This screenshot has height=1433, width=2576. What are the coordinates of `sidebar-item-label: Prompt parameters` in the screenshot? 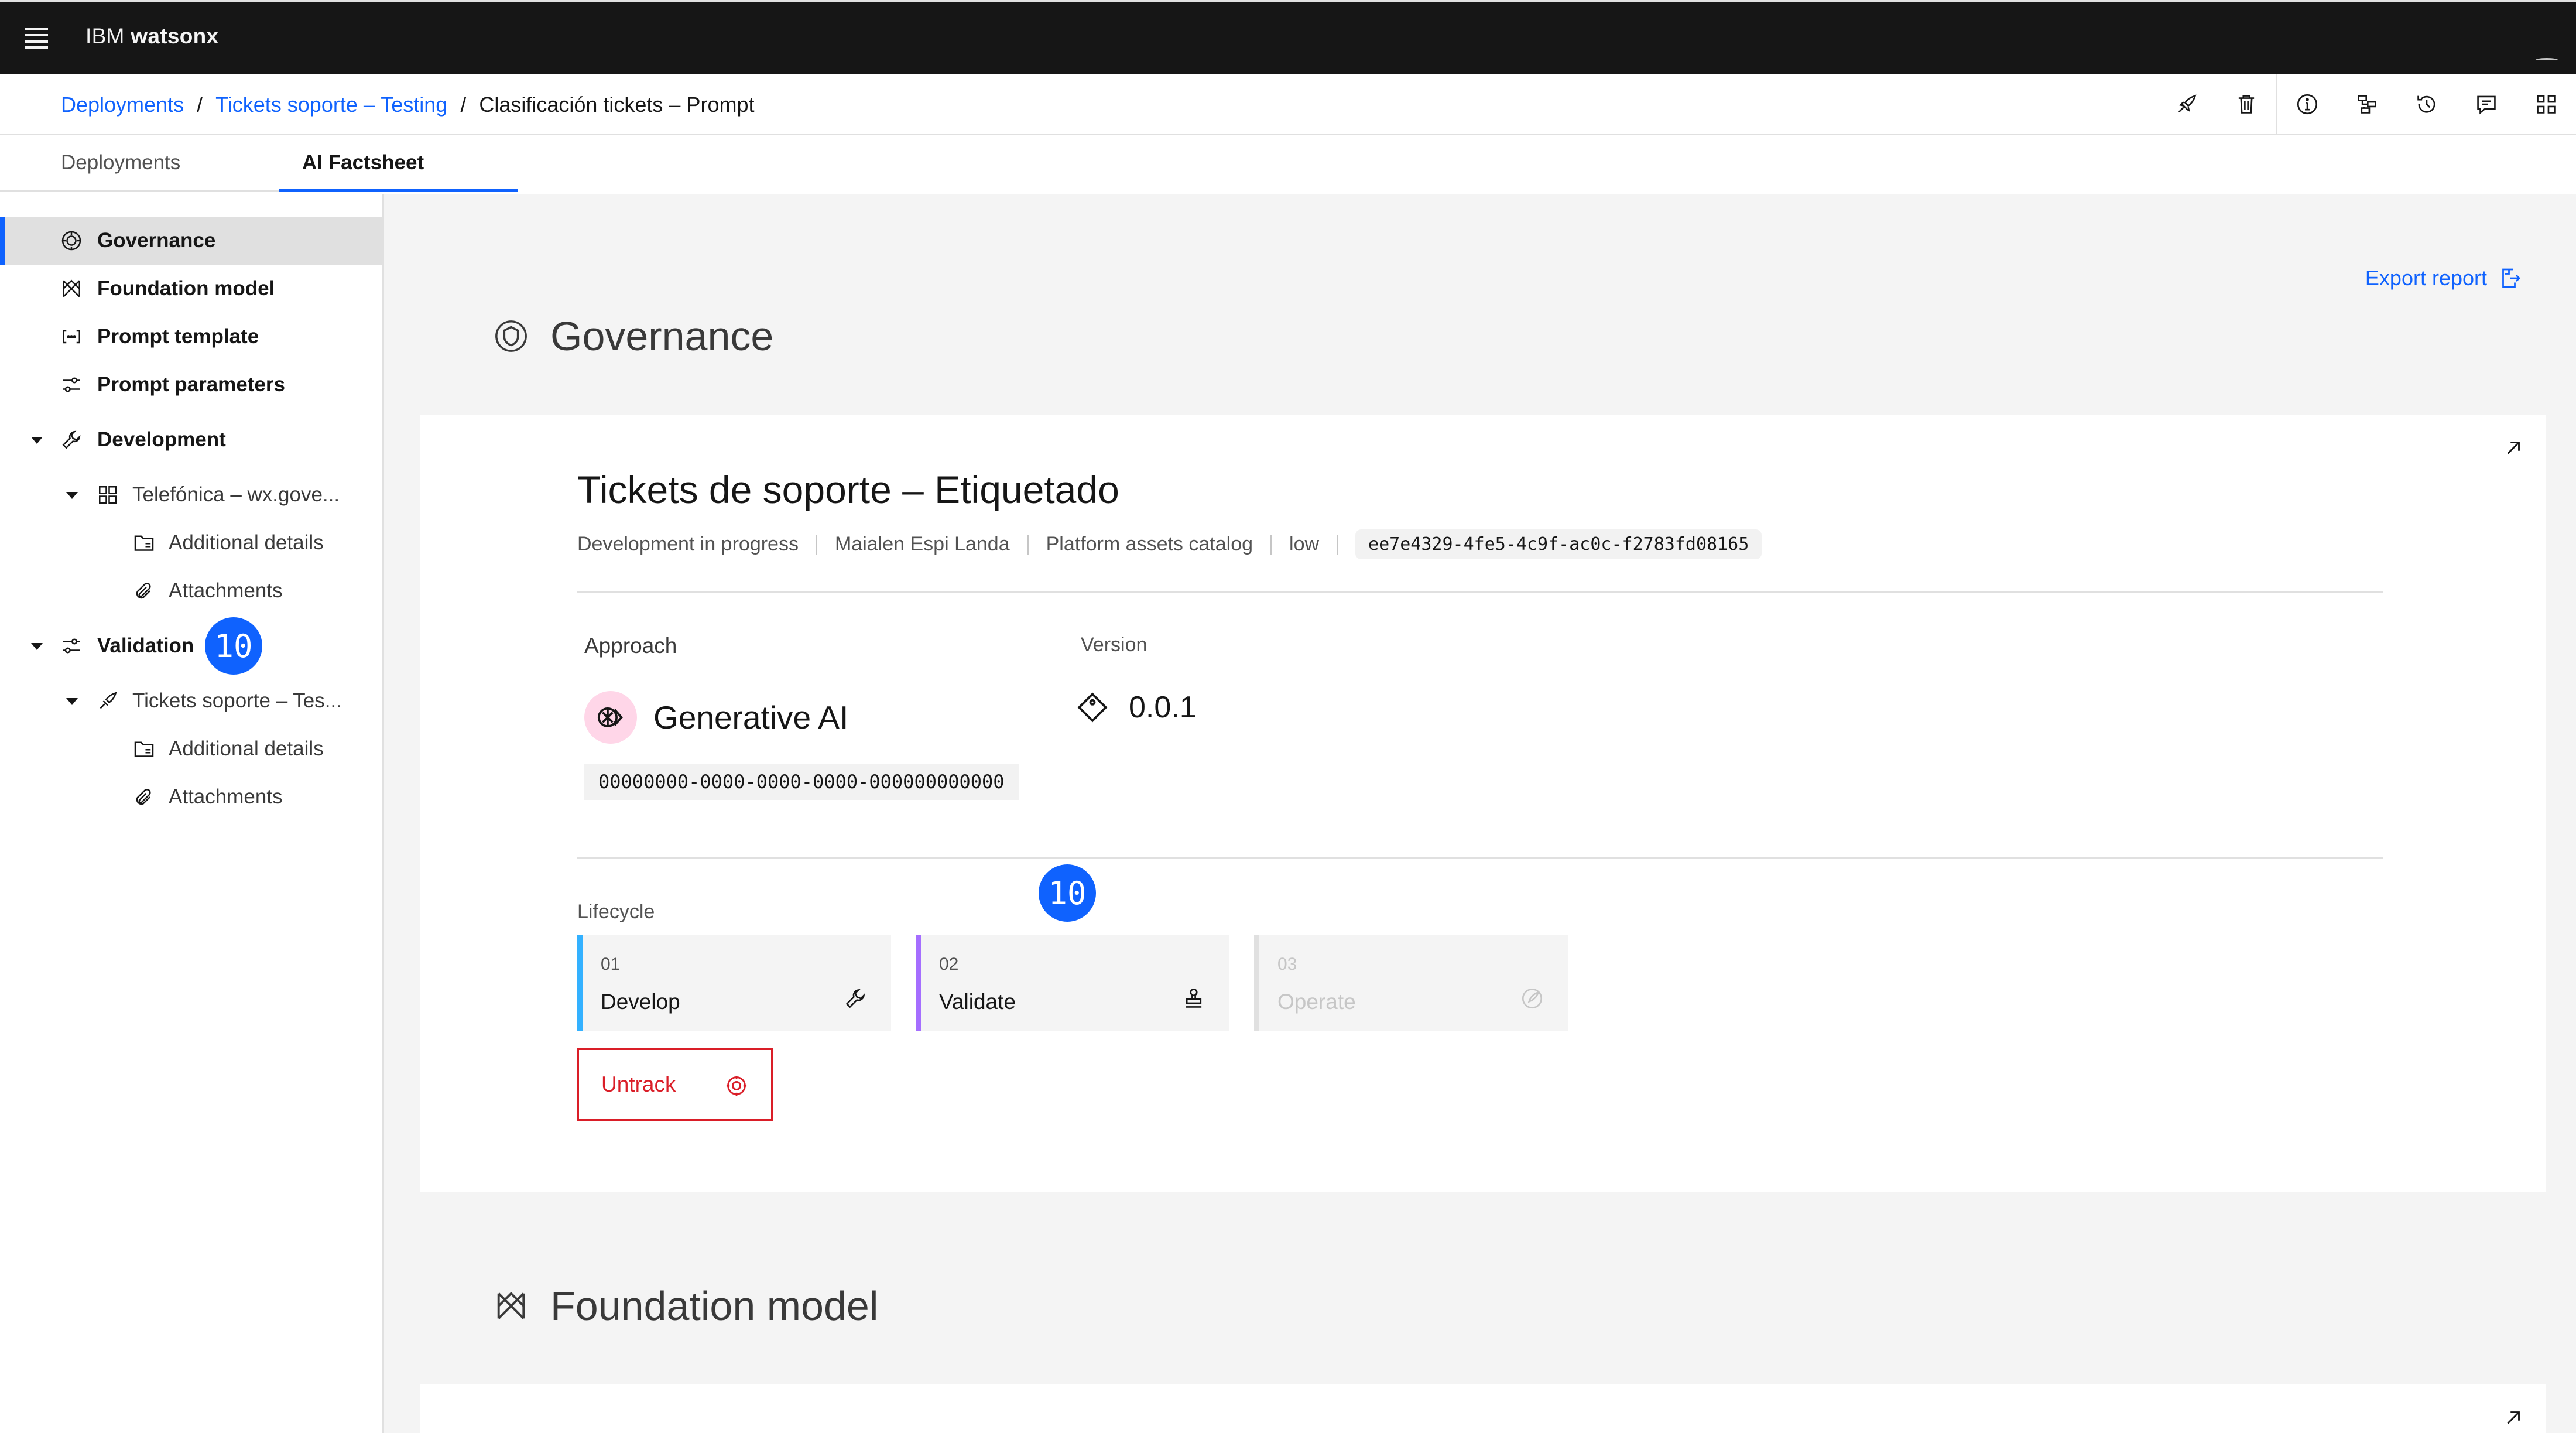 It's located at (191, 384).